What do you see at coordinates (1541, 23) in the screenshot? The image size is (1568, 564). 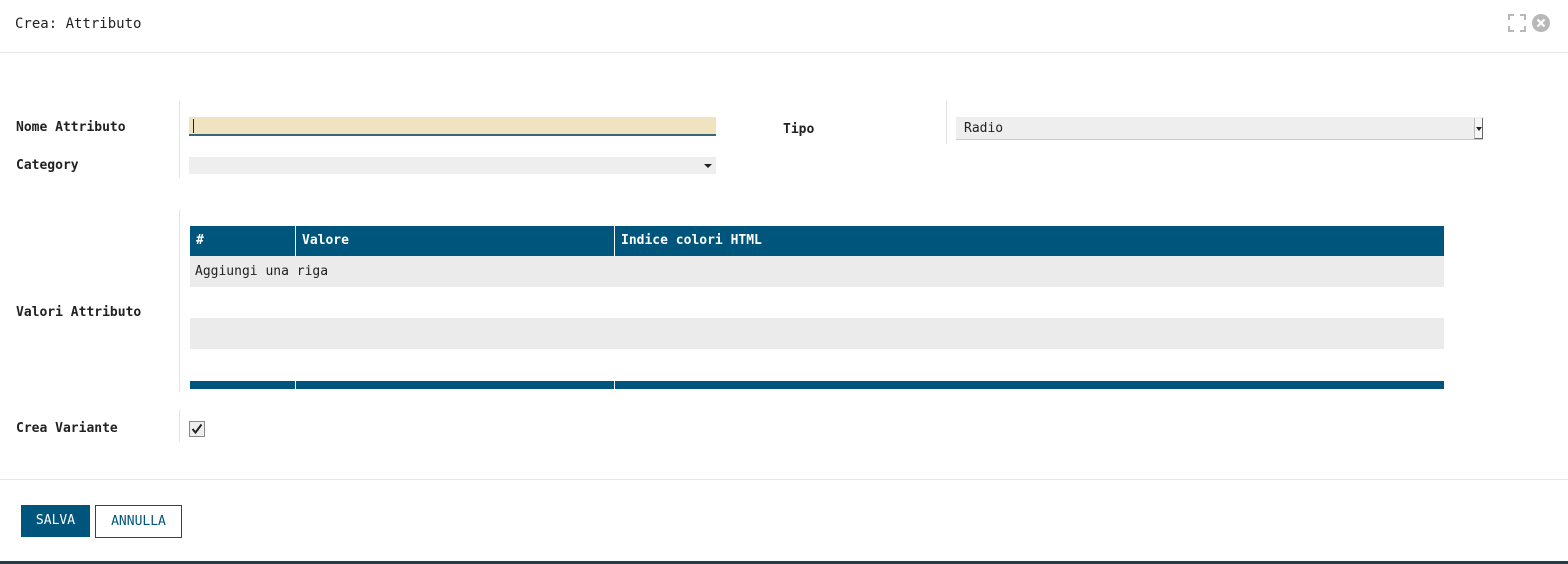 I see `close-icon` at bounding box center [1541, 23].